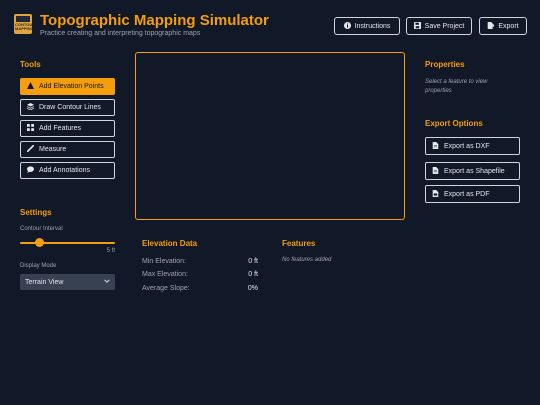 This screenshot has width=540, height=405. Describe the element at coordinates (30, 128) in the screenshot. I see `grid-icon` at that location.